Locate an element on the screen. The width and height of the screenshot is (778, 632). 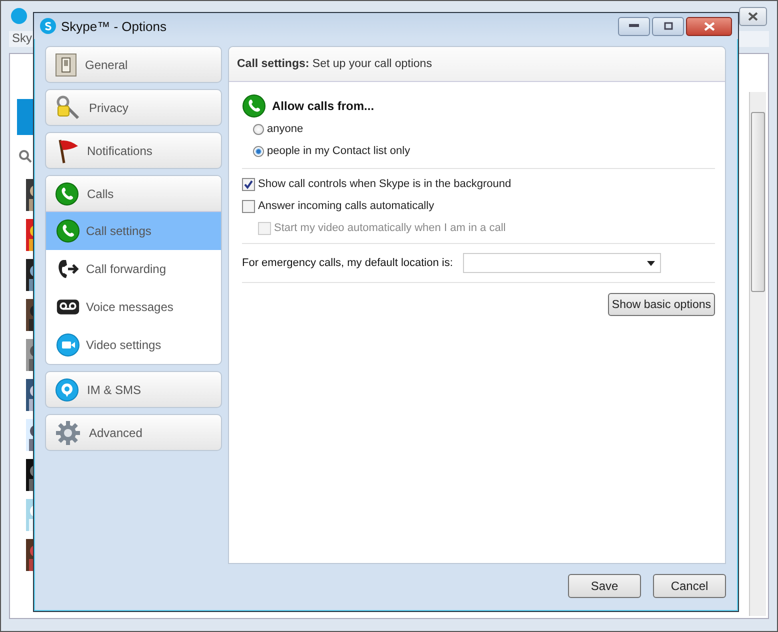
panel-header: Call settings: Set up your call options is located at coordinates (334, 64).